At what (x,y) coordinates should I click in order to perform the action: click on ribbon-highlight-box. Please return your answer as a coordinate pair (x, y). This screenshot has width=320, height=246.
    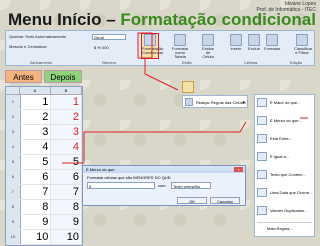
    Looking at the image, I should click on (145, 45).